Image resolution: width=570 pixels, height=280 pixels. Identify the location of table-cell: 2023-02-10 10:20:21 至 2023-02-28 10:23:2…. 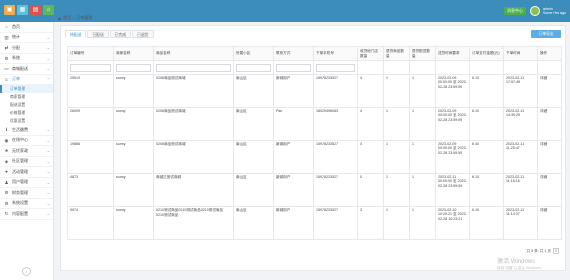
(452, 223).